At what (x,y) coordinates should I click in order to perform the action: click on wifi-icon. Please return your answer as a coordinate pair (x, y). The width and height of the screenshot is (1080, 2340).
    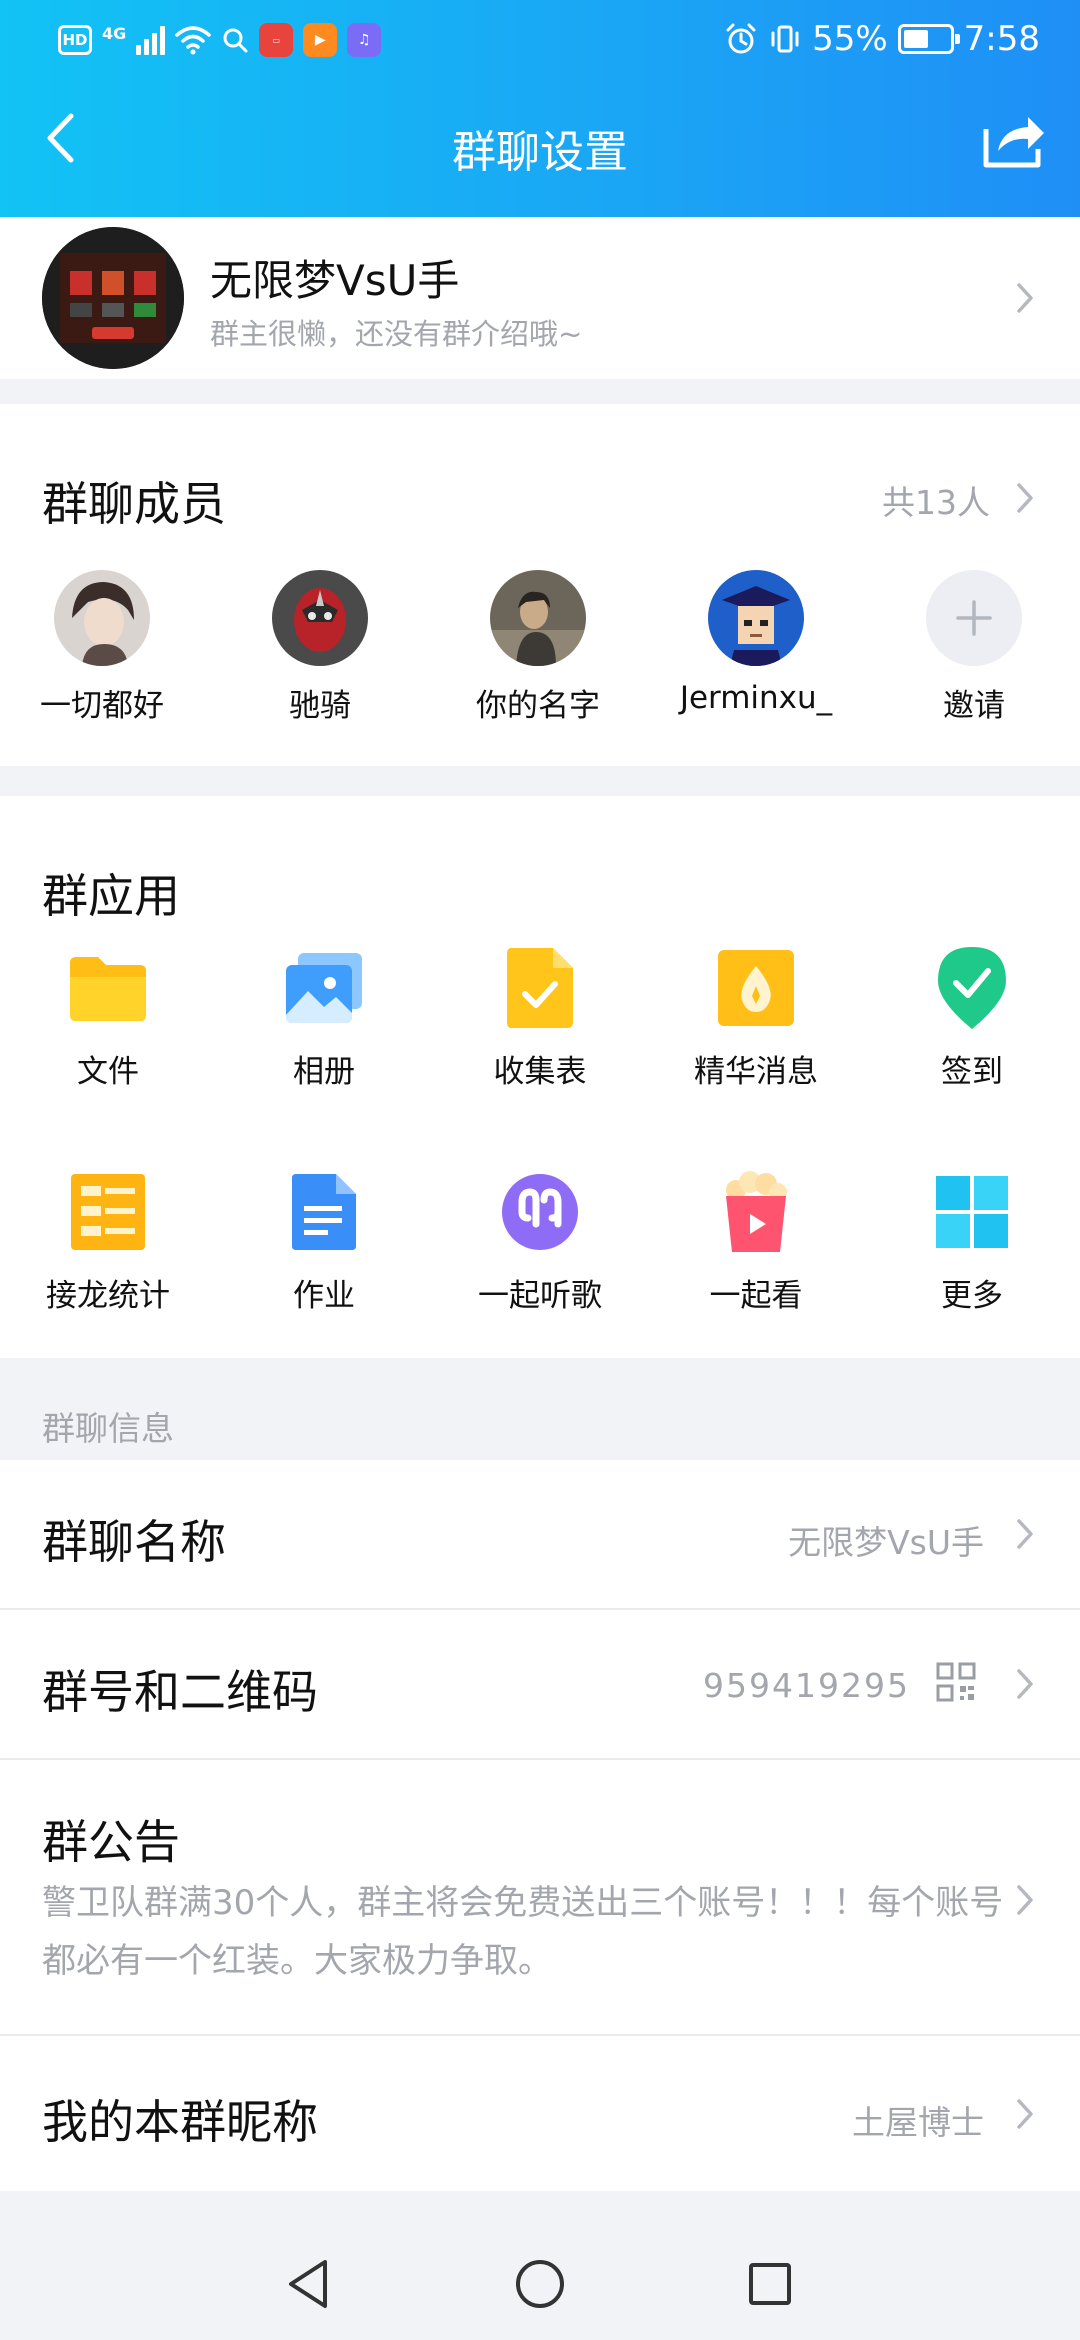
    Looking at the image, I should click on (193, 40).